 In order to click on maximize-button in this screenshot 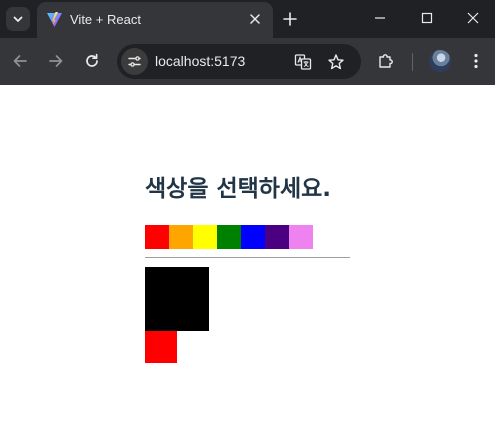, I will do `click(427, 18)`.